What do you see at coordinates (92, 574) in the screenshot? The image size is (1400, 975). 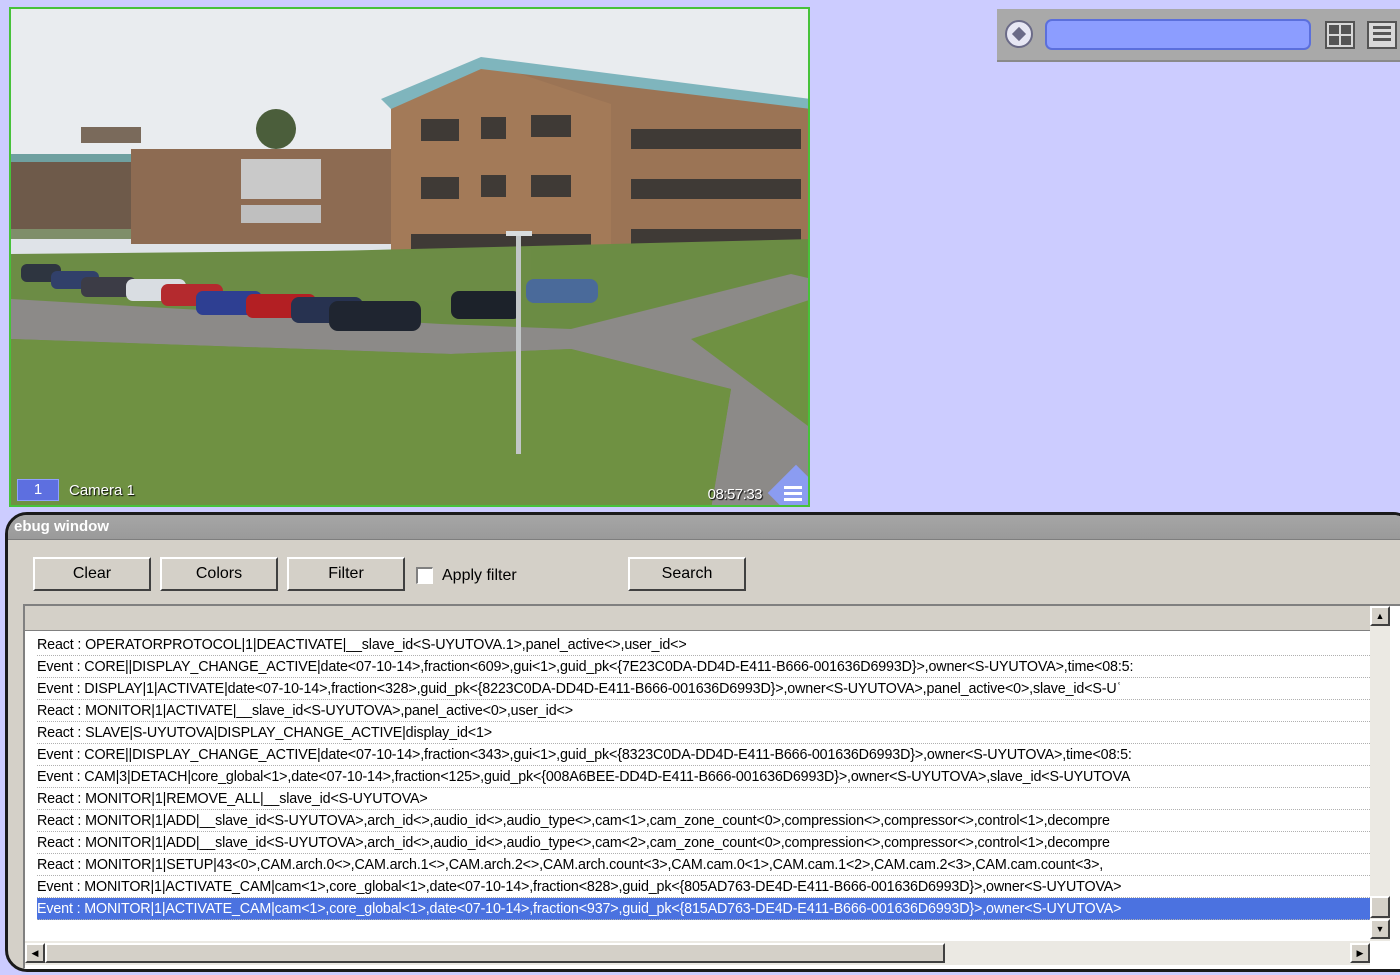 I see `clear-button: Clear` at bounding box center [92, 574].